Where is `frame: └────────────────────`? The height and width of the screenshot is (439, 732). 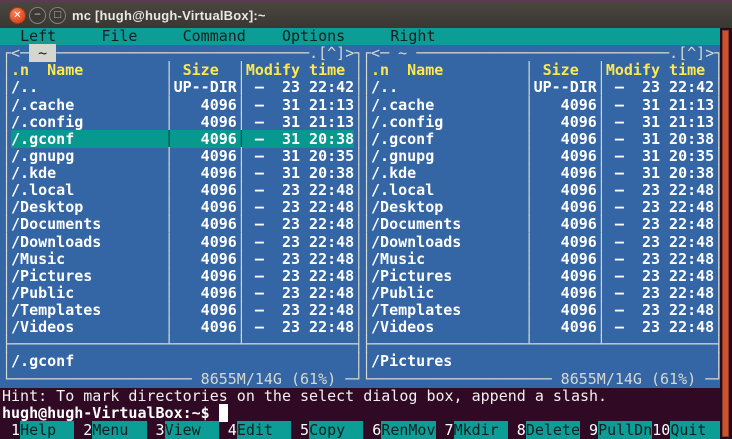
frame: └──────────────────── is located at coordinates (457, 378).